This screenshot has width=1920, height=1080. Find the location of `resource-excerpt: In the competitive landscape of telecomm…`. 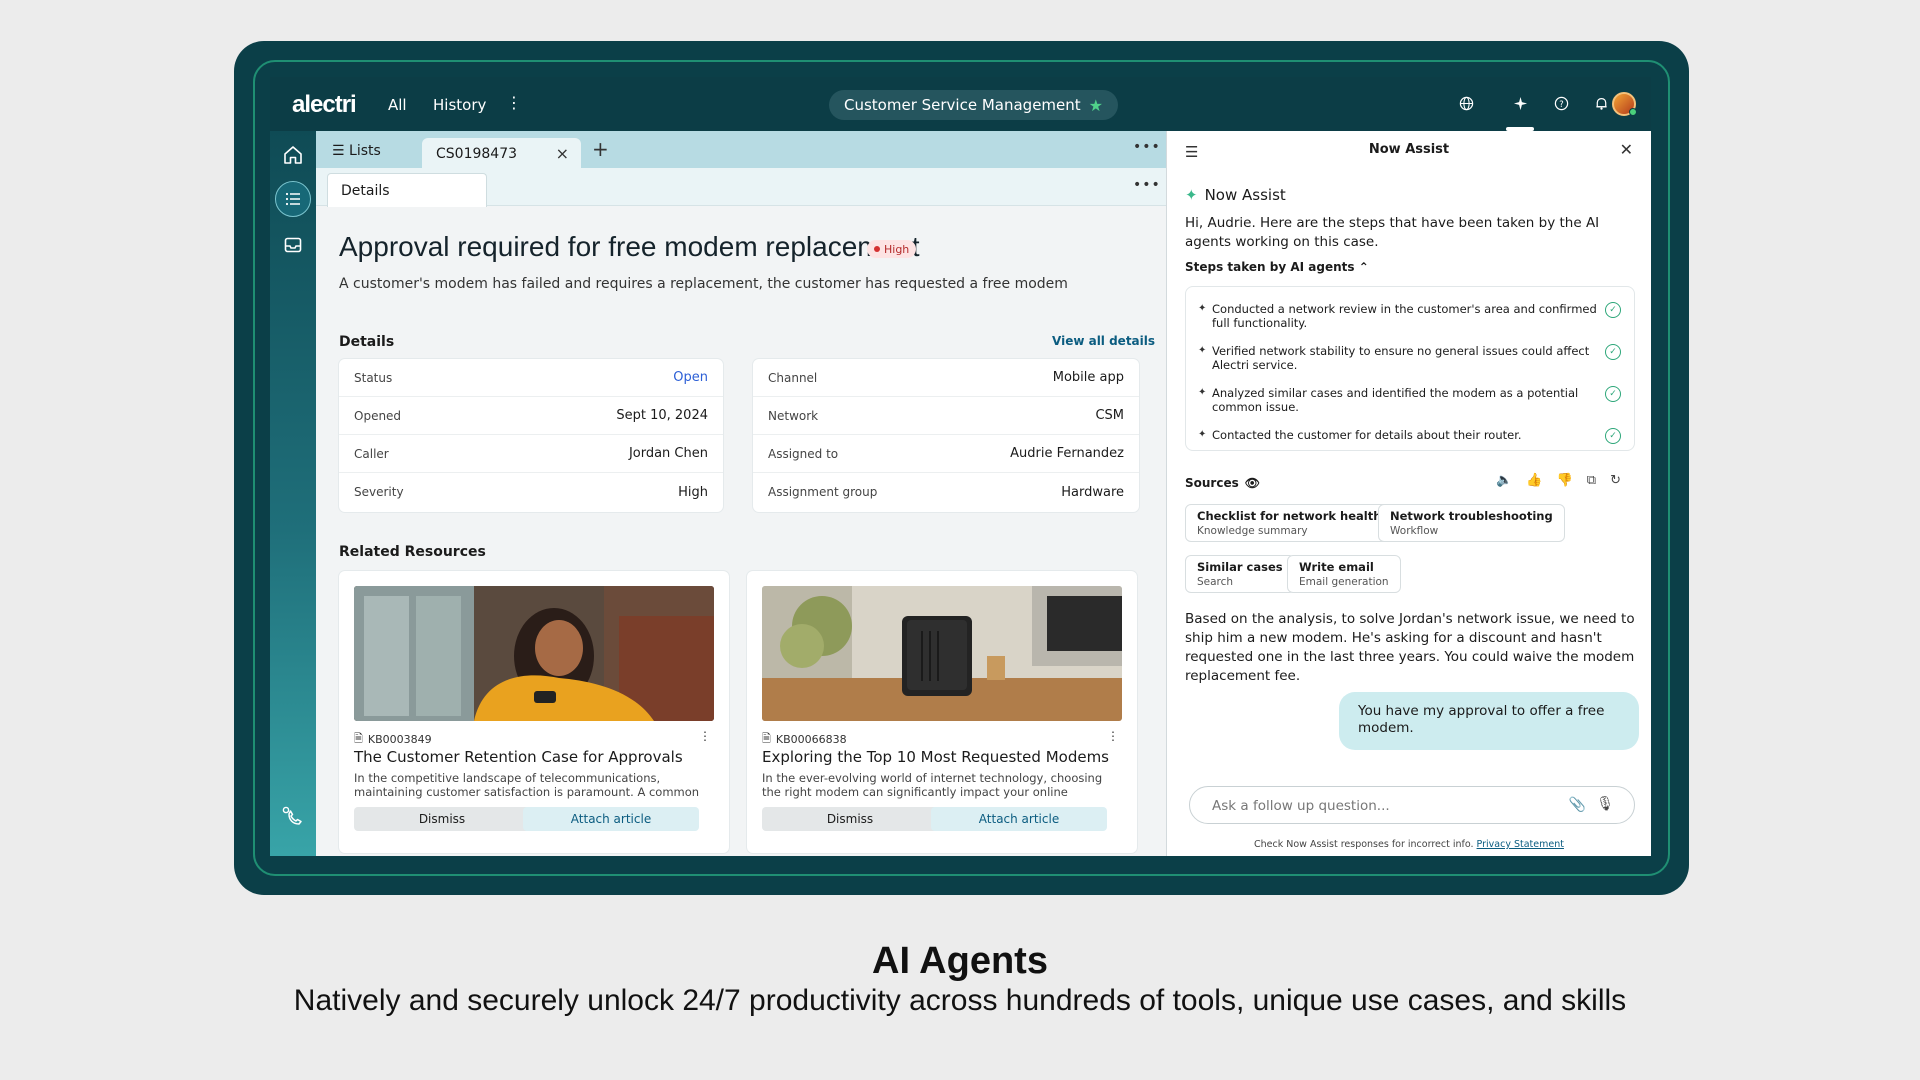

resource-excerpt: In the competitive landscape of telecomm… is located at coordinates (527, 785).